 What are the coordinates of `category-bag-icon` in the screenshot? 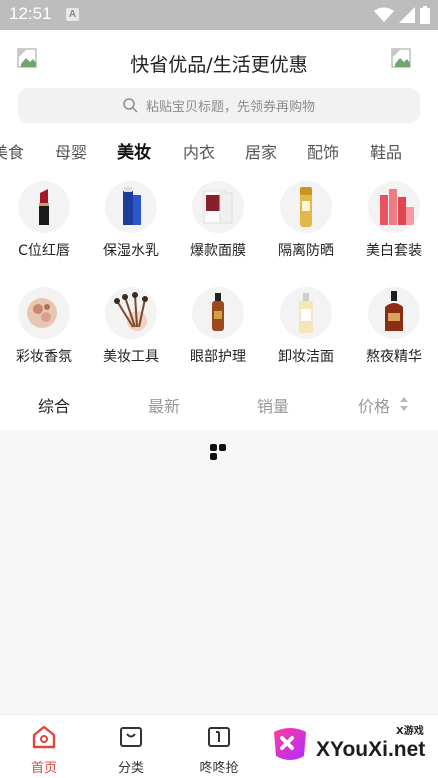 It's located at (131, 737).